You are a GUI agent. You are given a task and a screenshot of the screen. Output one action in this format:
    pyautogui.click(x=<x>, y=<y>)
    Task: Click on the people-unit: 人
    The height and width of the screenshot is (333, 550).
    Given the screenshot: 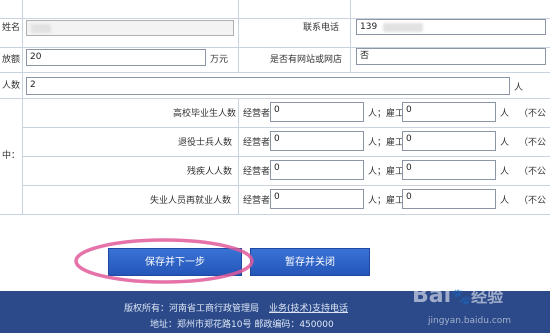 What is the action you would take?
    pyautogui.click(x=519, y=88)
    